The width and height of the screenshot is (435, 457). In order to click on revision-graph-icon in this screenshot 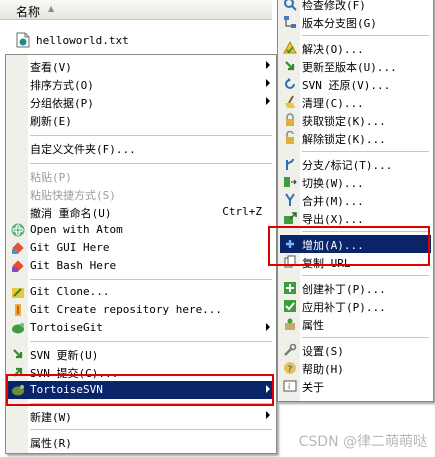, I will do `click(290, 22)`.